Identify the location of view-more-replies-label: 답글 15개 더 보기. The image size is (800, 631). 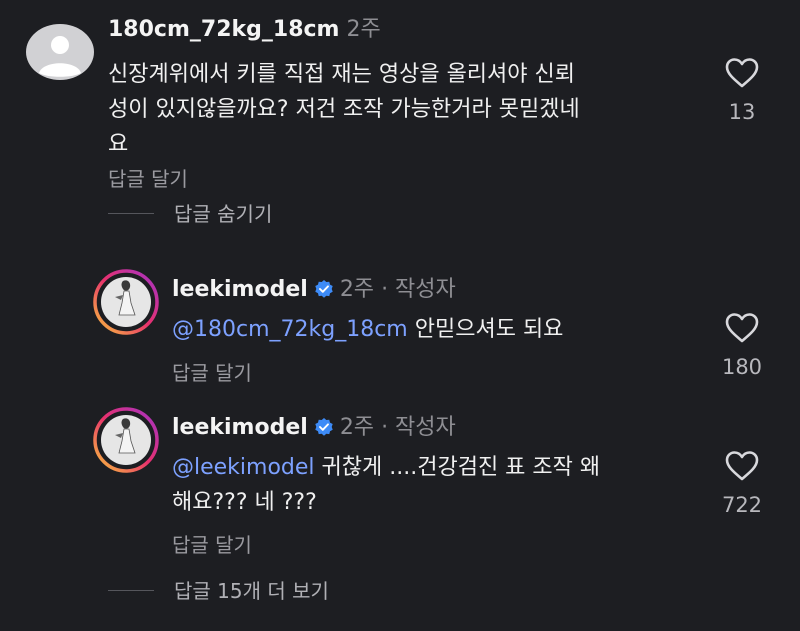
(251, 589).